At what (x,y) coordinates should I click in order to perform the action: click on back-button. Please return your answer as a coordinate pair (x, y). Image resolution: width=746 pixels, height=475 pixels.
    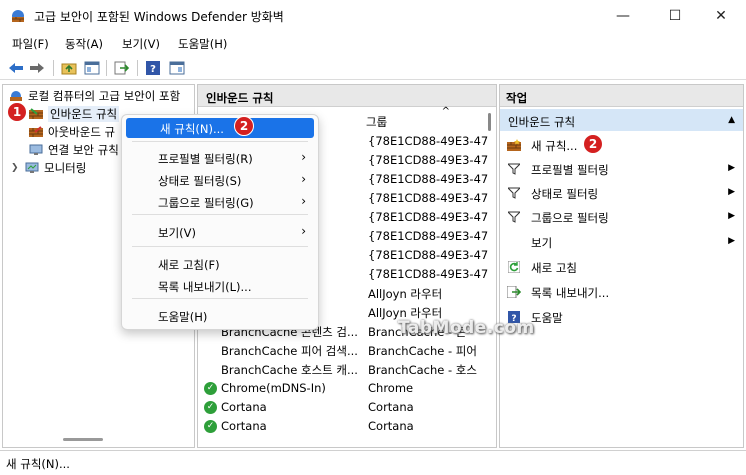
    Looking at the image, I should click on (16, 68).